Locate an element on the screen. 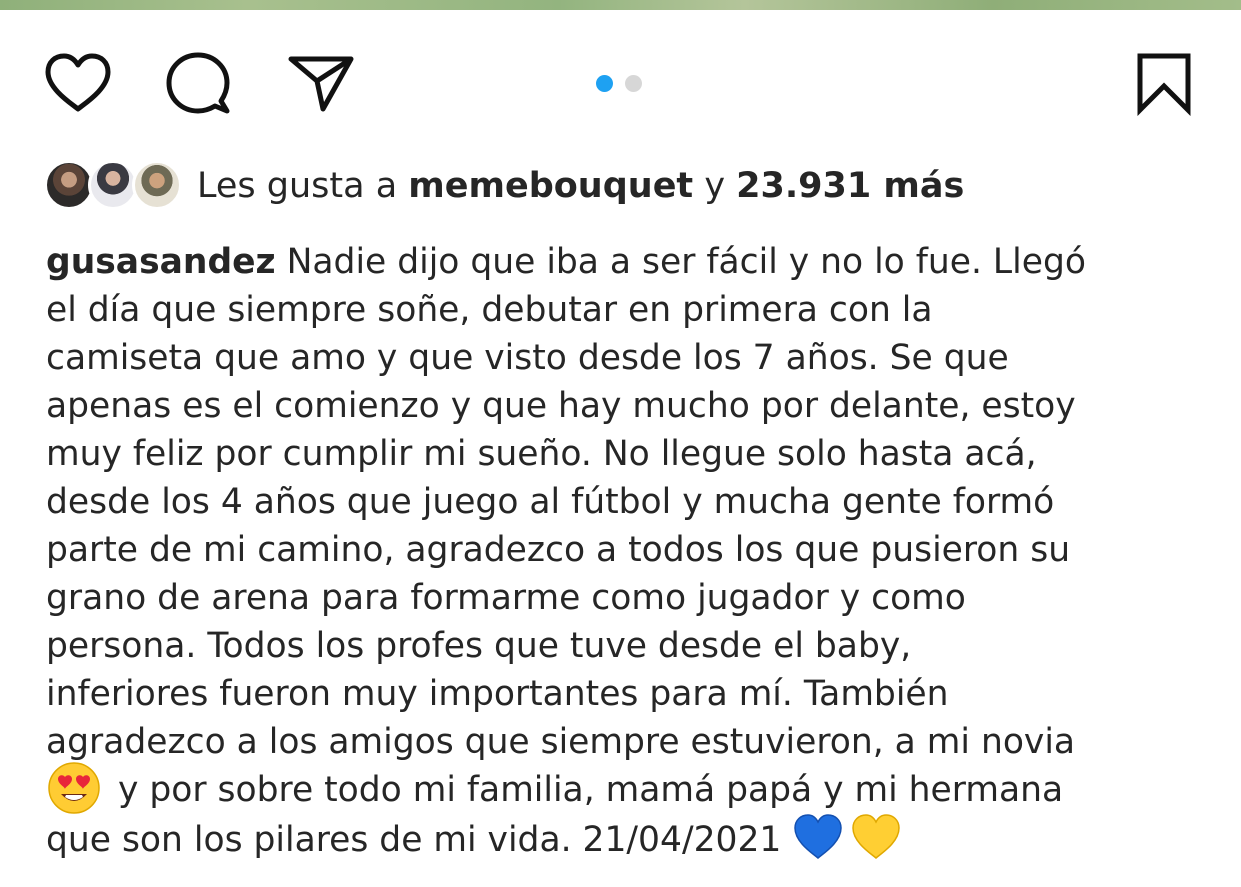  blue-heart-emoji is located at coordinates (818, 836).